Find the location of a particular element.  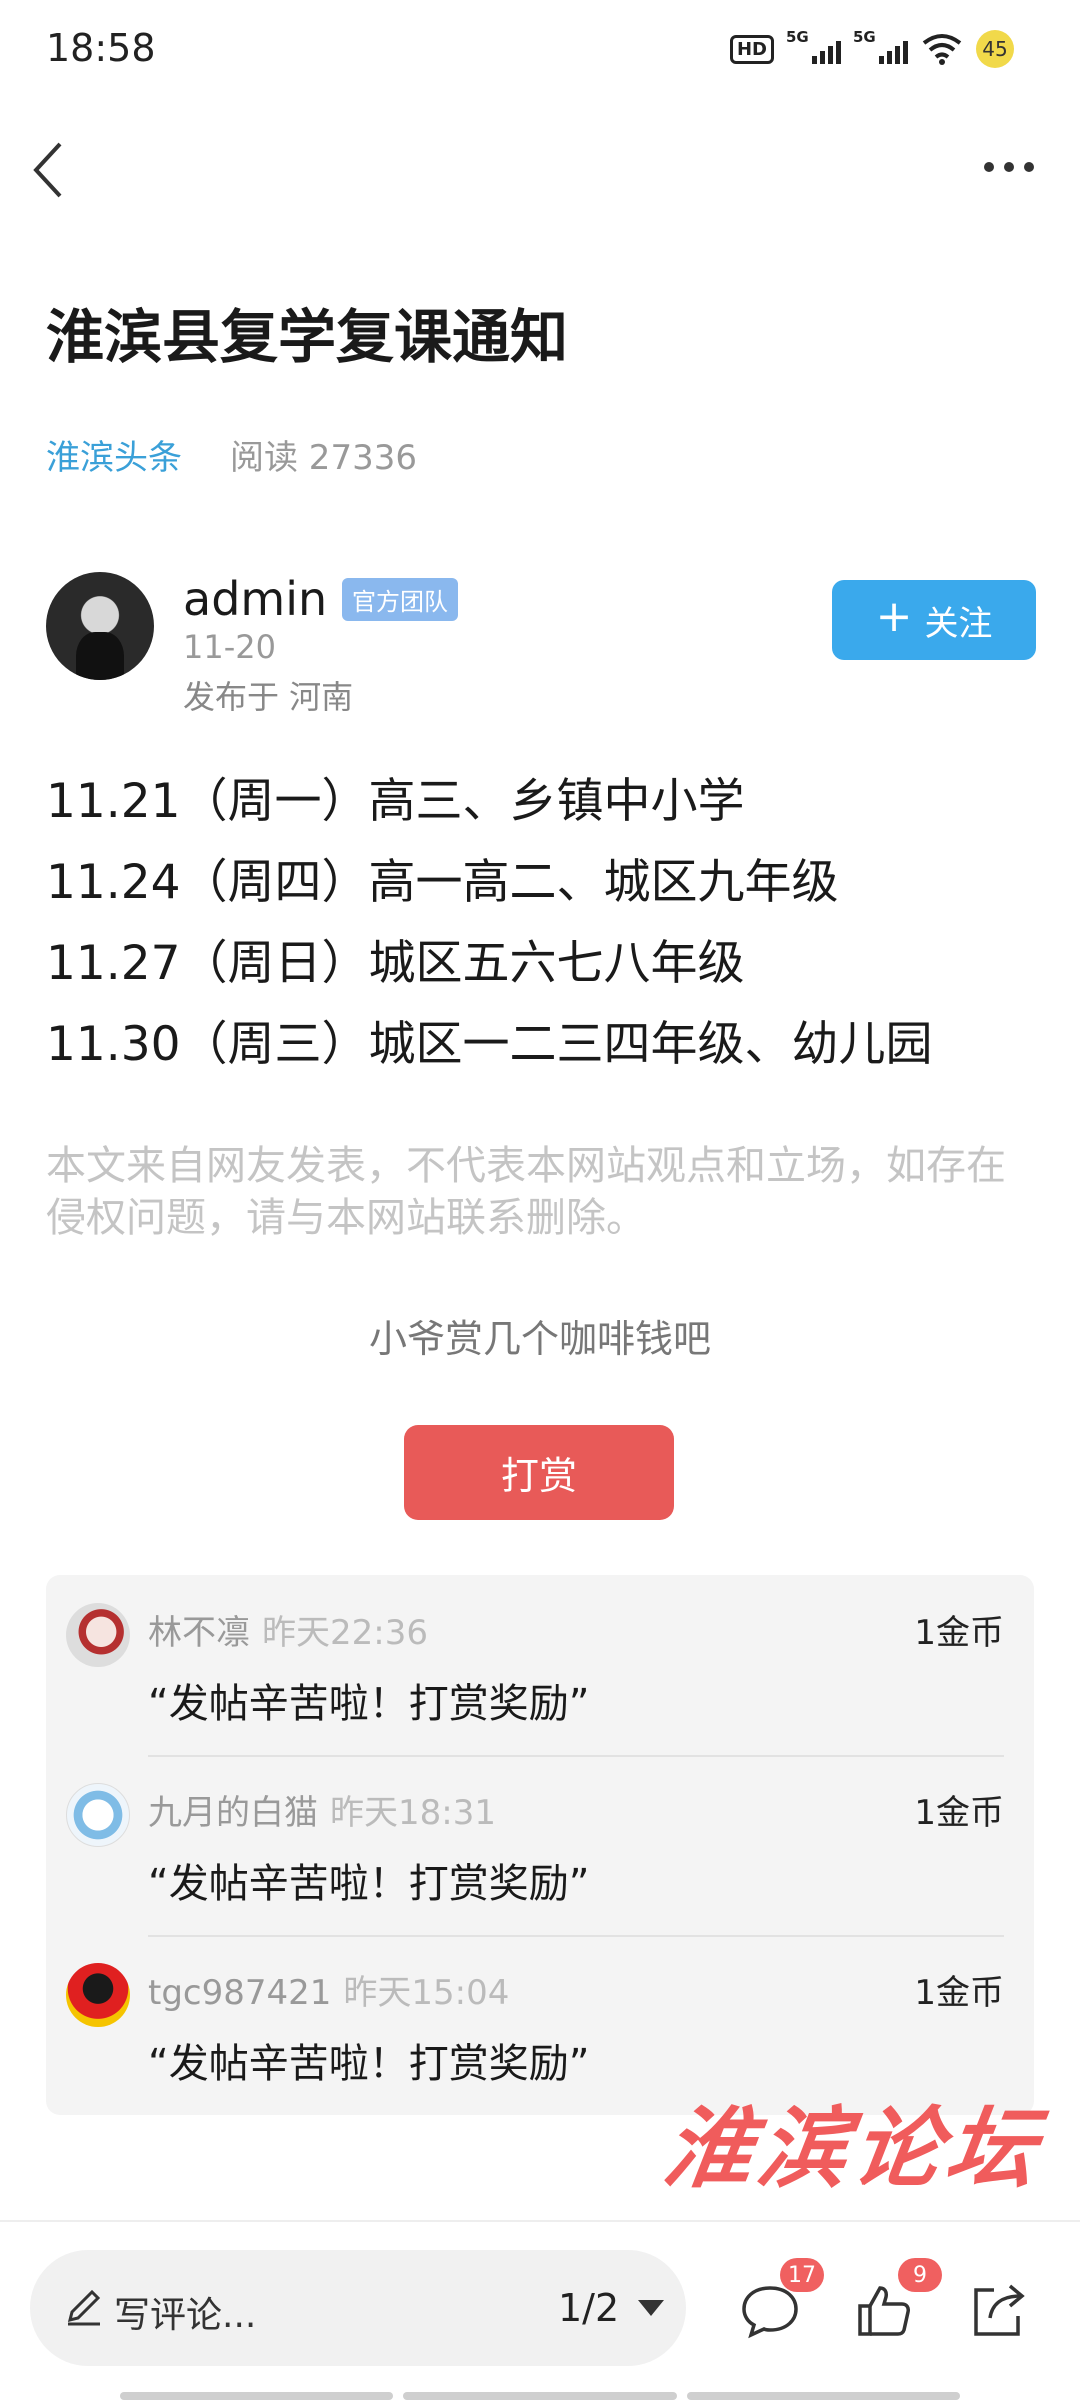

reward-user: 九月的白猫 昨天18:31 is located at coordinates (322, 1809).